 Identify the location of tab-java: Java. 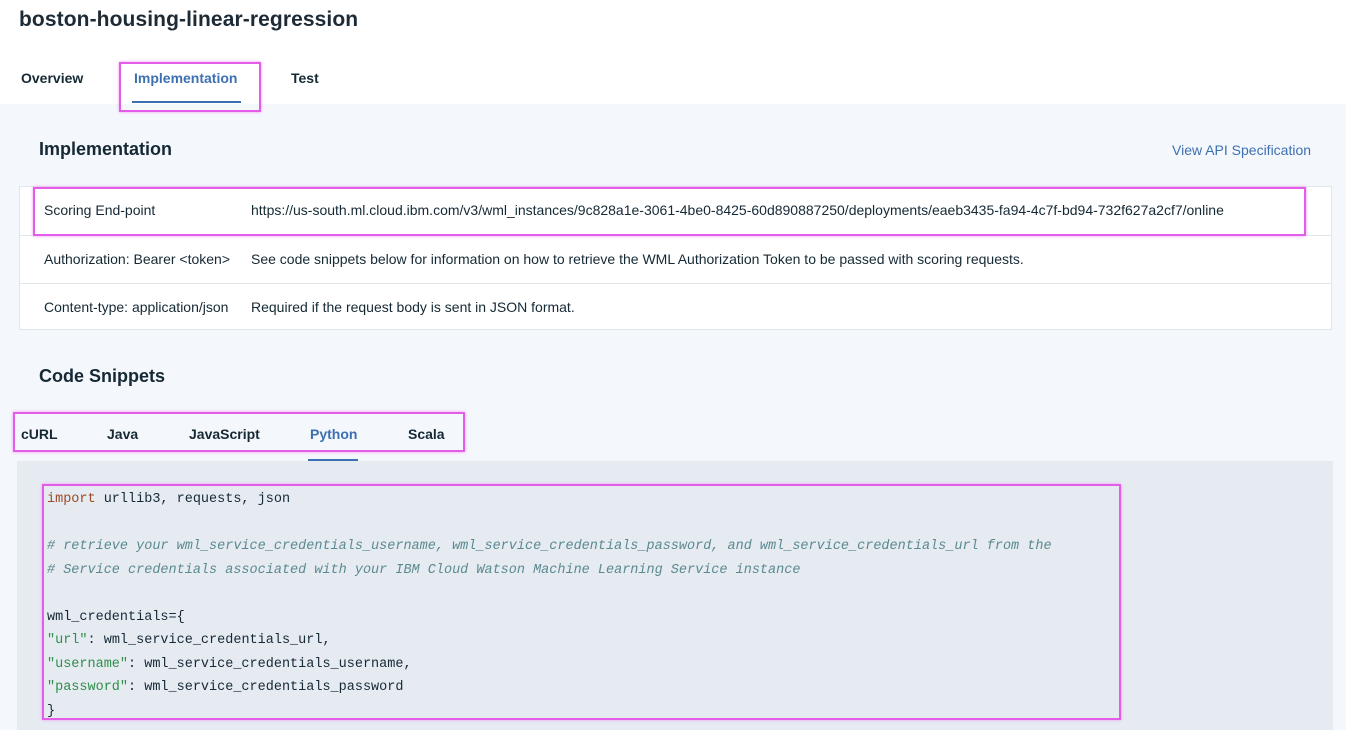
(122, 434).